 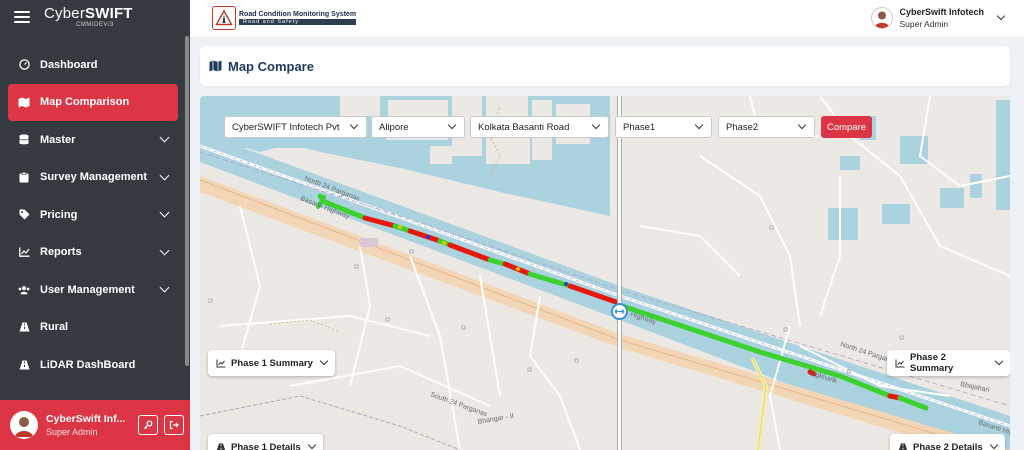 I want to click on logout-button, so click(x=174, y=425).